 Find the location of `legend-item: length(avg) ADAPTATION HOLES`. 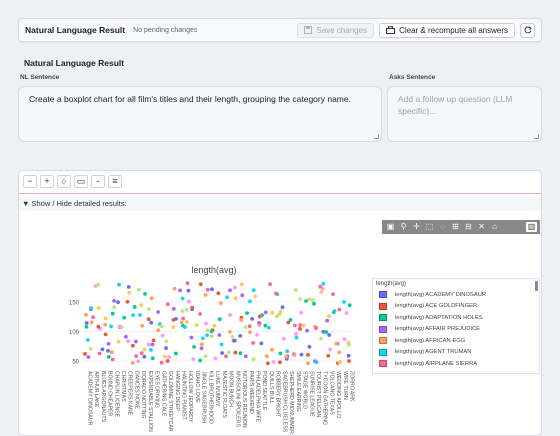

legend-item: length(avg) ADAPTATION HOLES is located at coordinates (456, 318).